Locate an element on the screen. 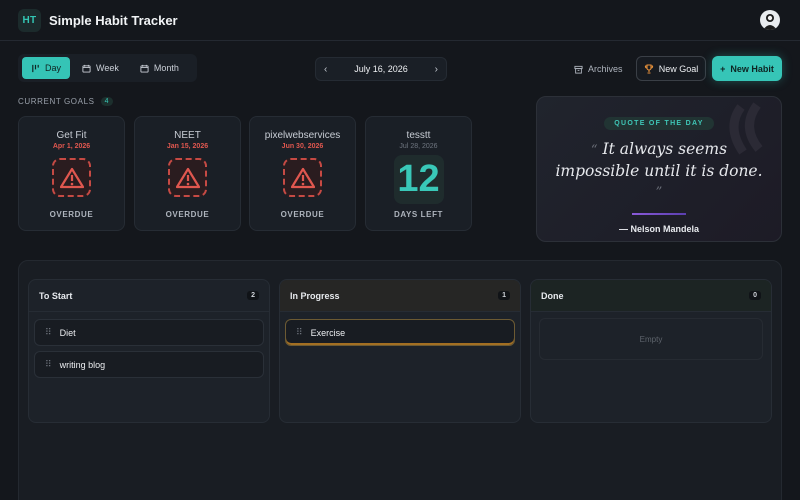  quote-of-the-day-badge: QUOTE OF THE DAY is located at coordinates (659, 123).